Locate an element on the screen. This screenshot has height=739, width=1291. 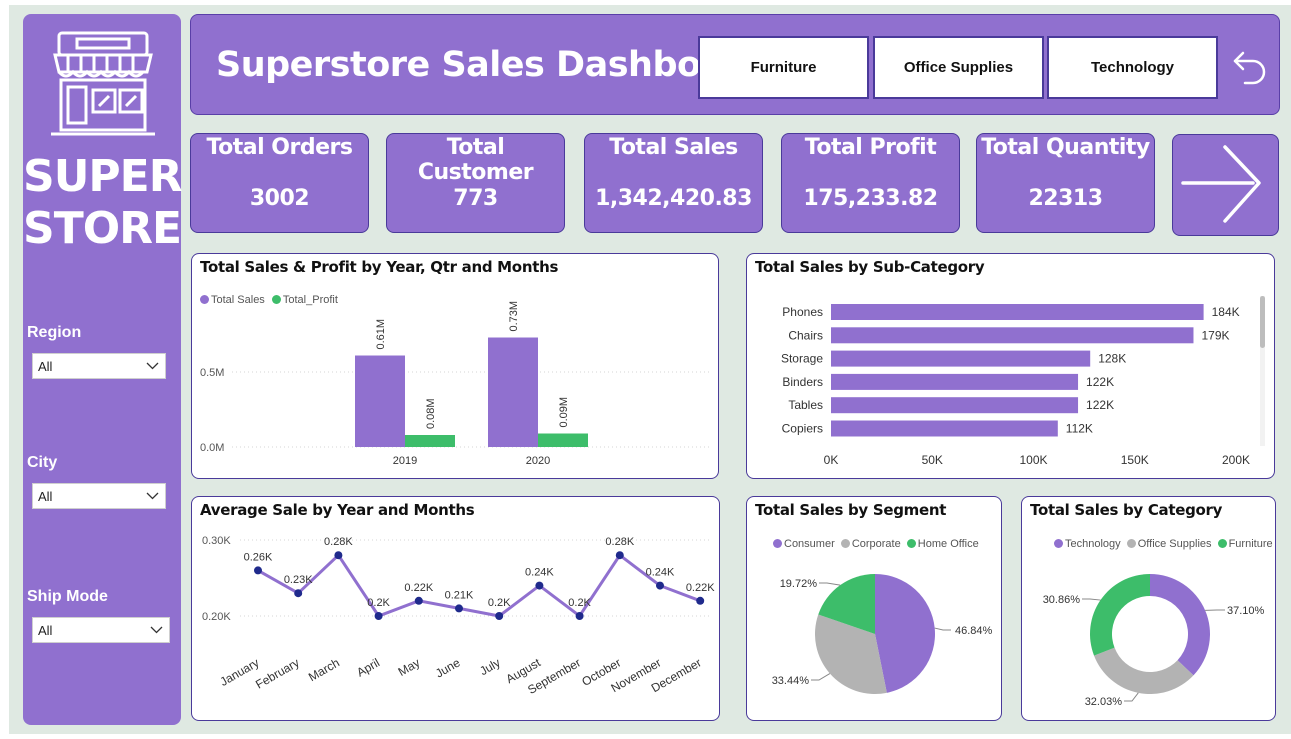
x-tick-label: 200K is located at coordinates (1236, 460).